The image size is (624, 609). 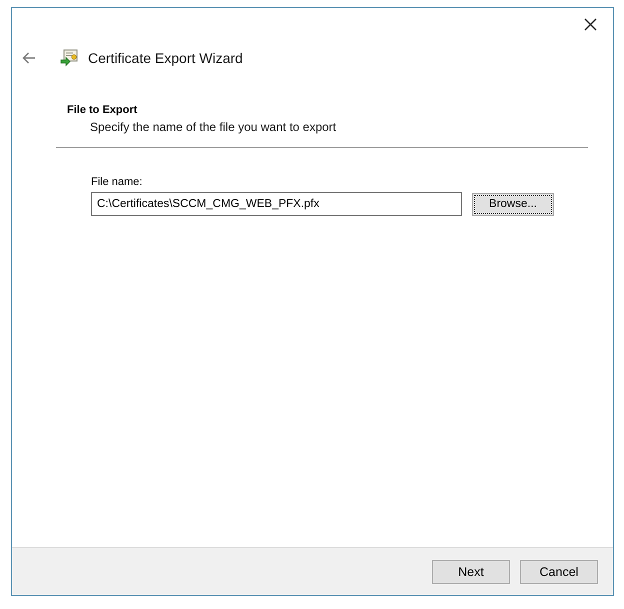 What do you see at coordinates (471, 572) in the screenshot?
I see `next-button: Next` at bounding box center [471, 572].